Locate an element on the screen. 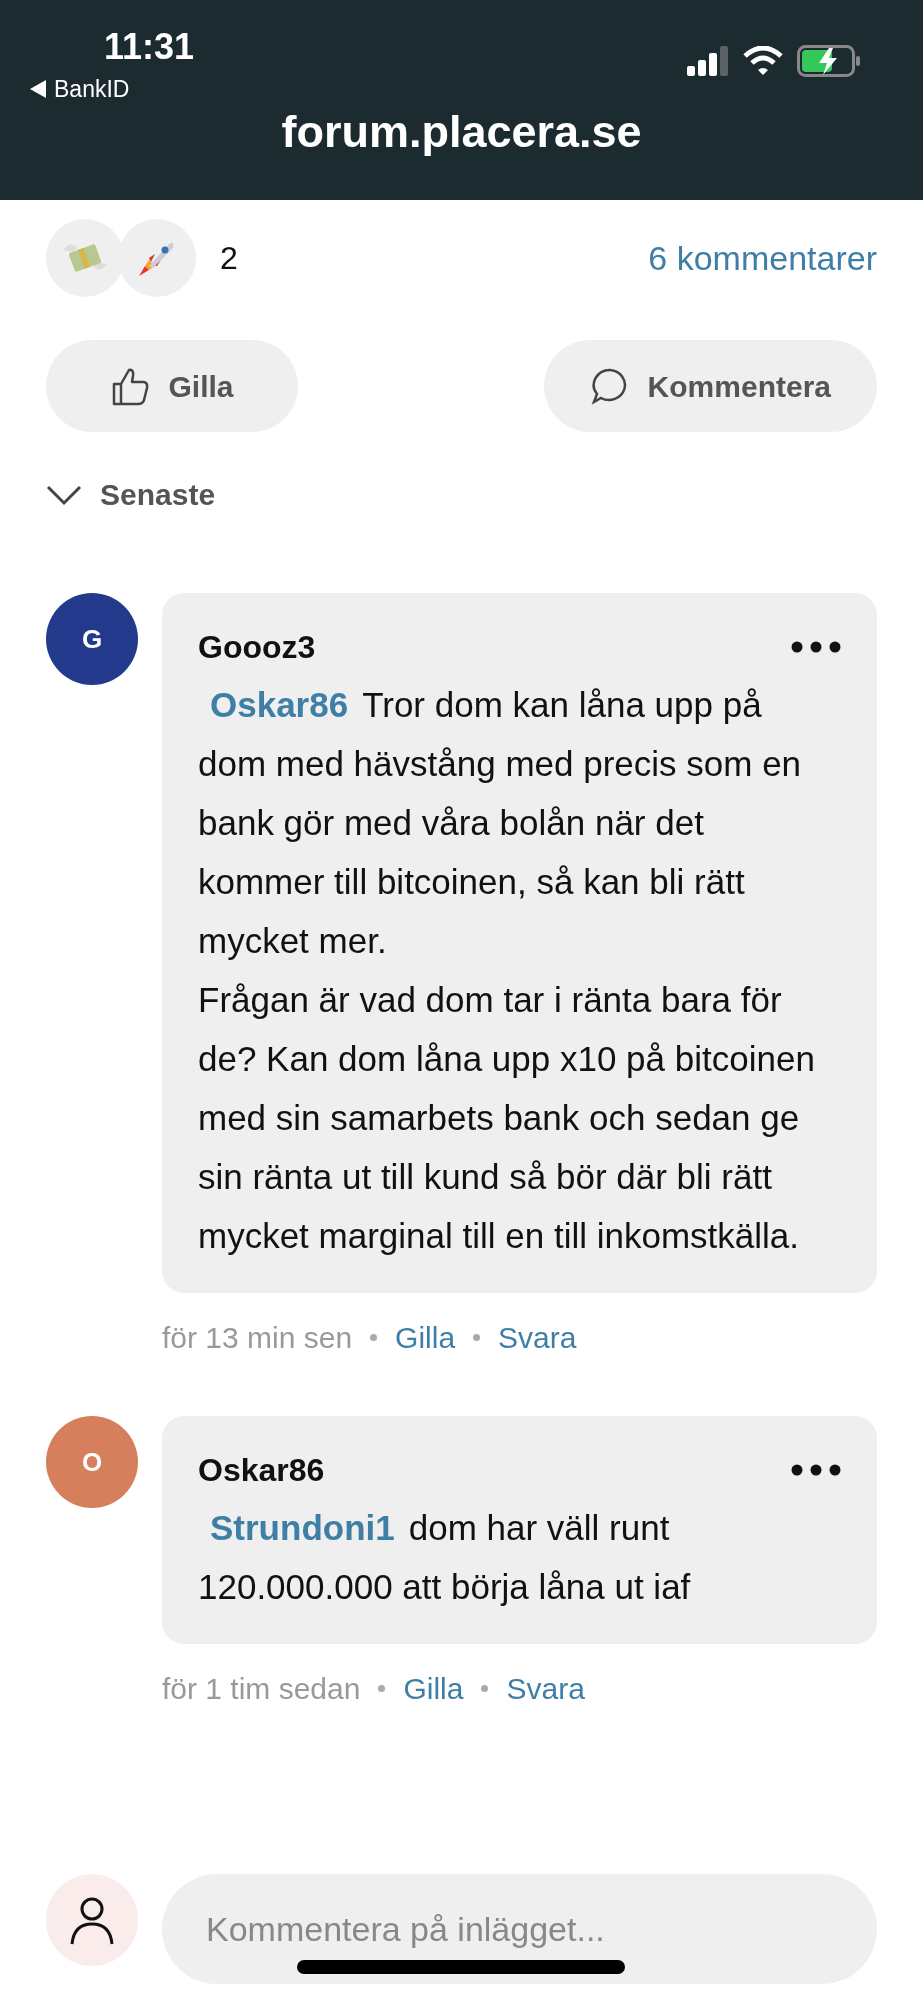 The width and height of the screenshot is (923, 2000). battery-charging-icon is located at coordinates (829, 61).